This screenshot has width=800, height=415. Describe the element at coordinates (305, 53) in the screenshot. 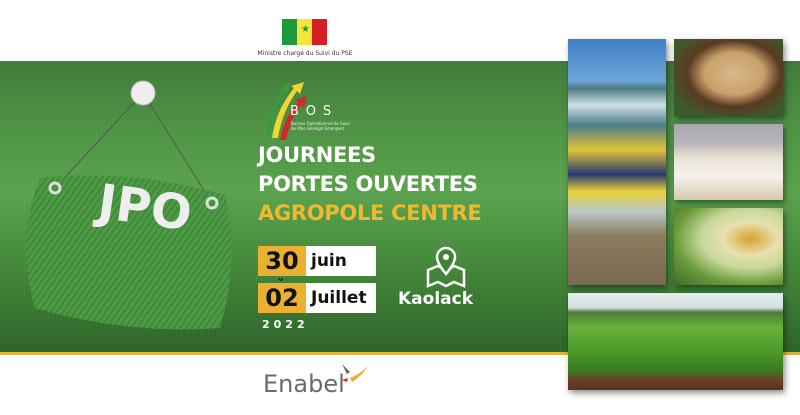

I see `ministry-label: Ministre chargé du Suivi du PSE` at that location.